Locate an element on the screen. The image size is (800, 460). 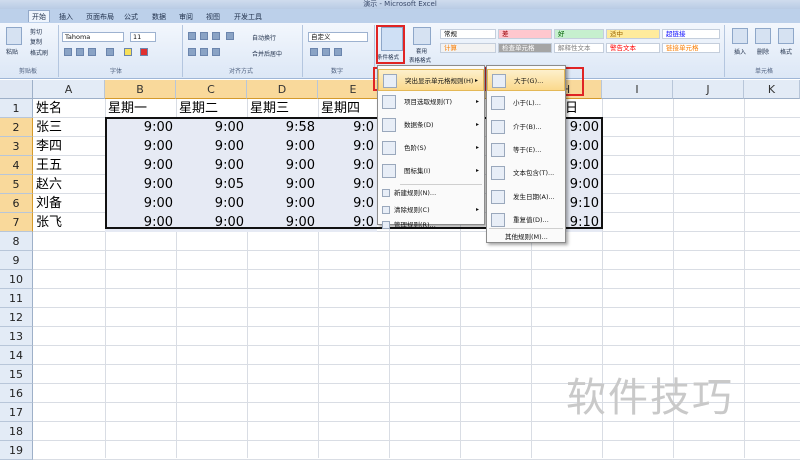
cell-a2: 张三 is located at coordinates (69, 127).